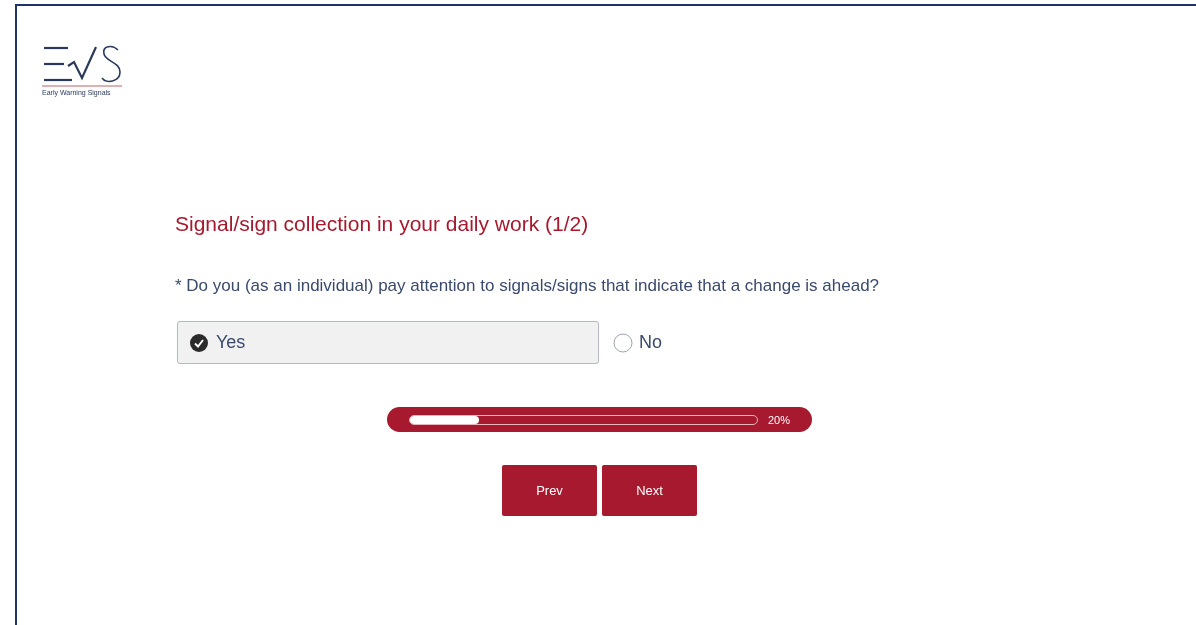  What do you see at coordinates (649, 490) in the screenshot?
I see `next-button: Next` at bounding box center [649, 490].